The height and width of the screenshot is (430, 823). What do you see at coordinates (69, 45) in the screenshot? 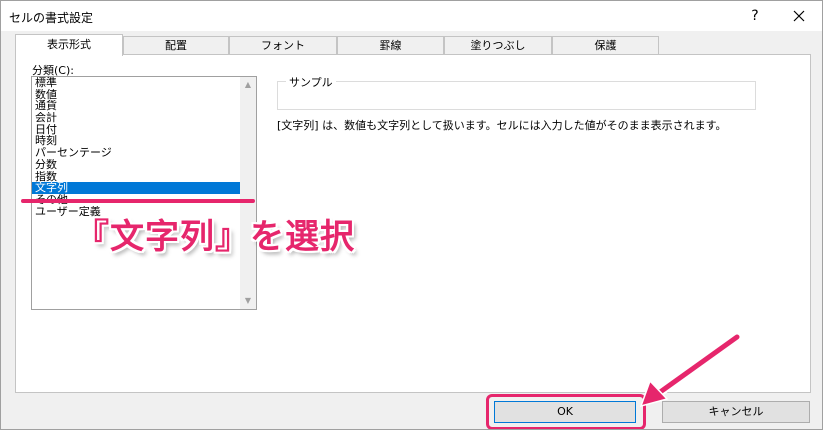
I see `tab-number-format: 表示形式` at bounding box center [69, 45].